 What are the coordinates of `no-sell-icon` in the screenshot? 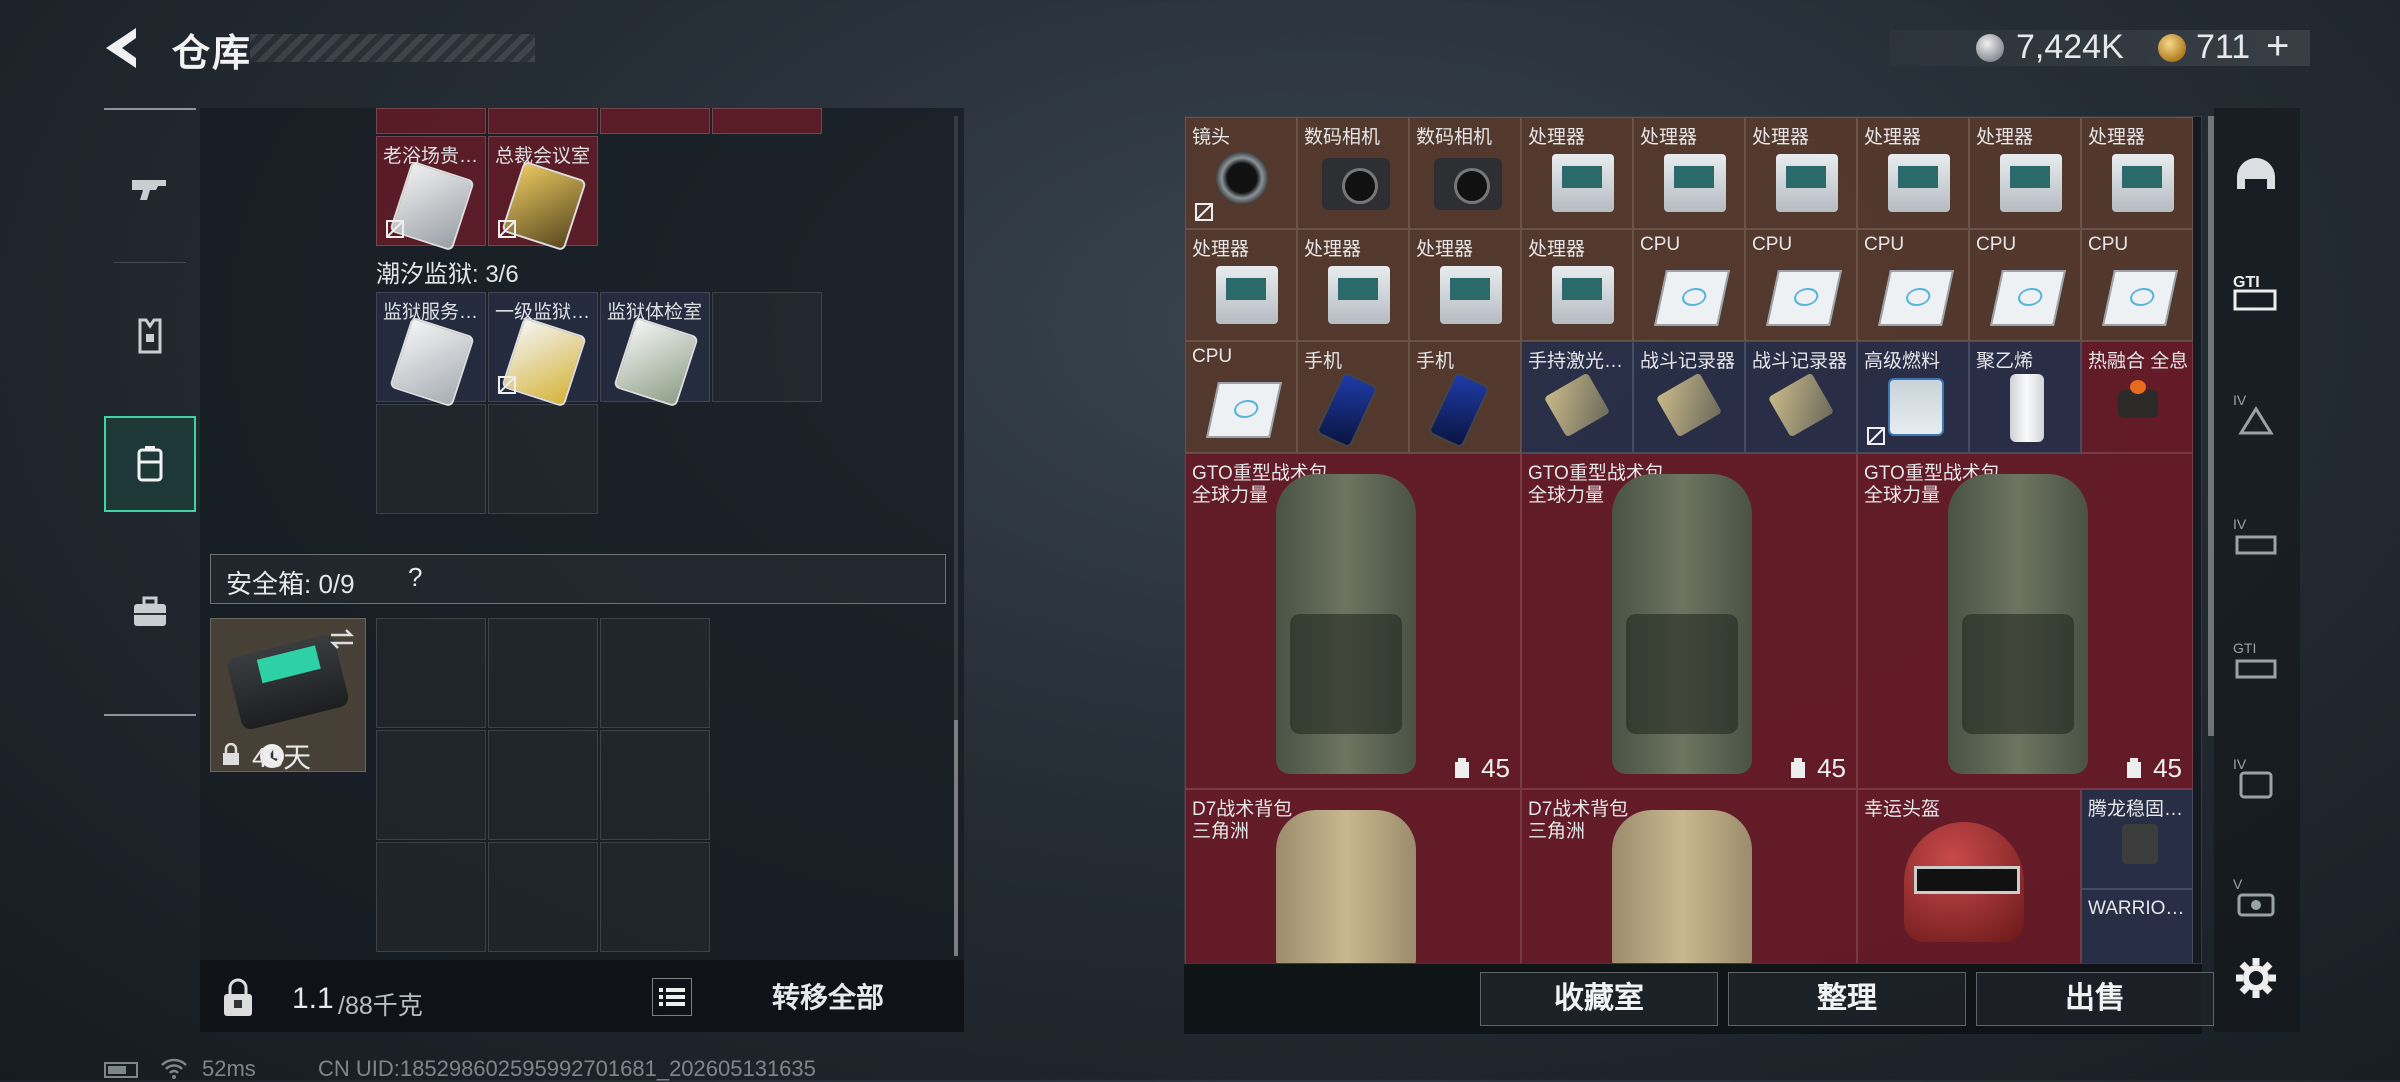 It's located at (395, 229).